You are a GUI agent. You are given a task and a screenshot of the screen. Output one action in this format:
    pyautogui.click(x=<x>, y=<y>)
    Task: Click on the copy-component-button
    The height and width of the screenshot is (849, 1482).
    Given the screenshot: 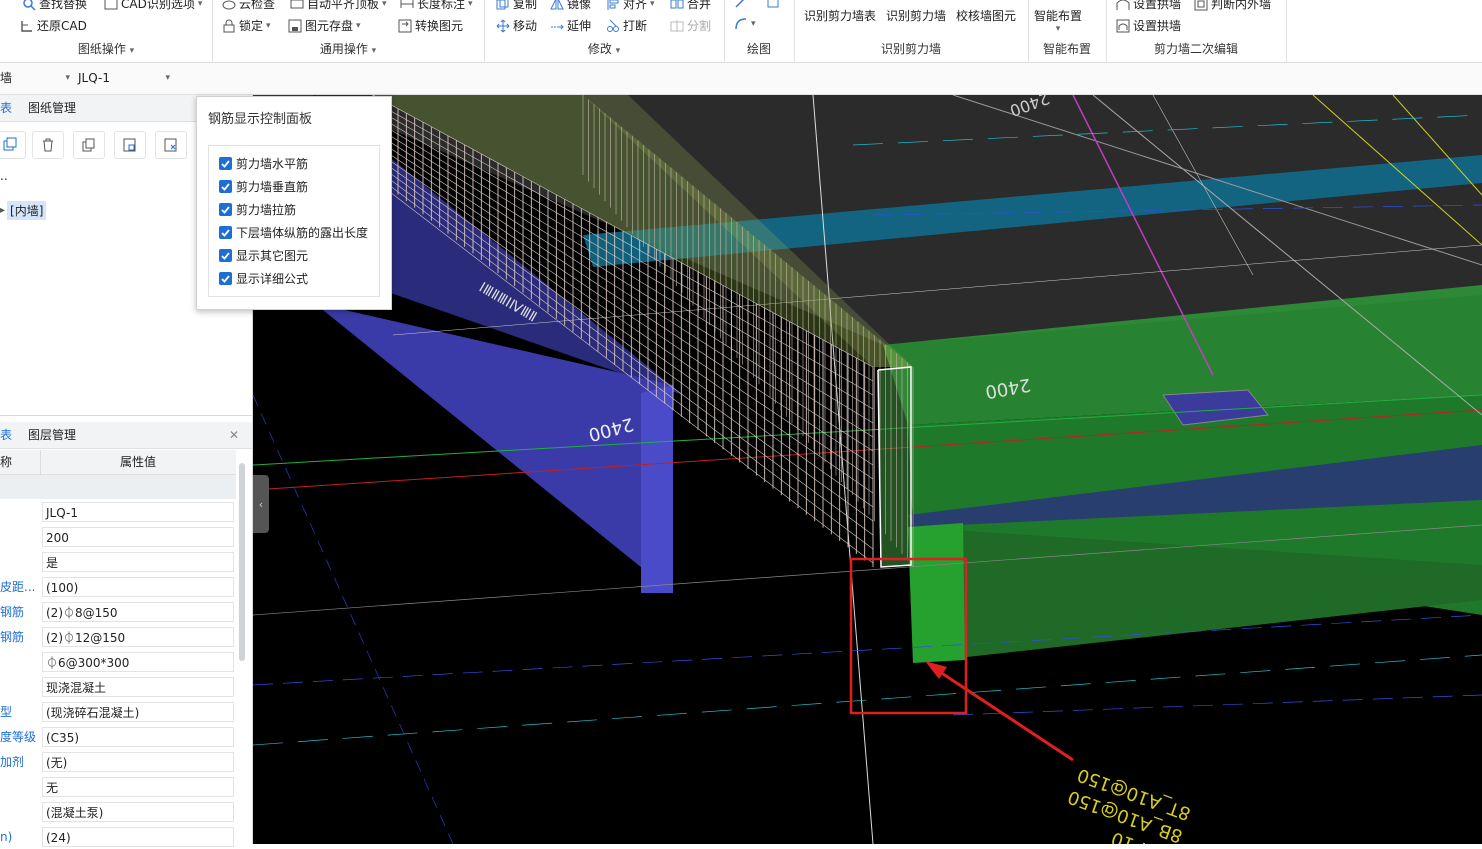 What is the action you would take?
    pyautogui.click(x=89, y=145)
    